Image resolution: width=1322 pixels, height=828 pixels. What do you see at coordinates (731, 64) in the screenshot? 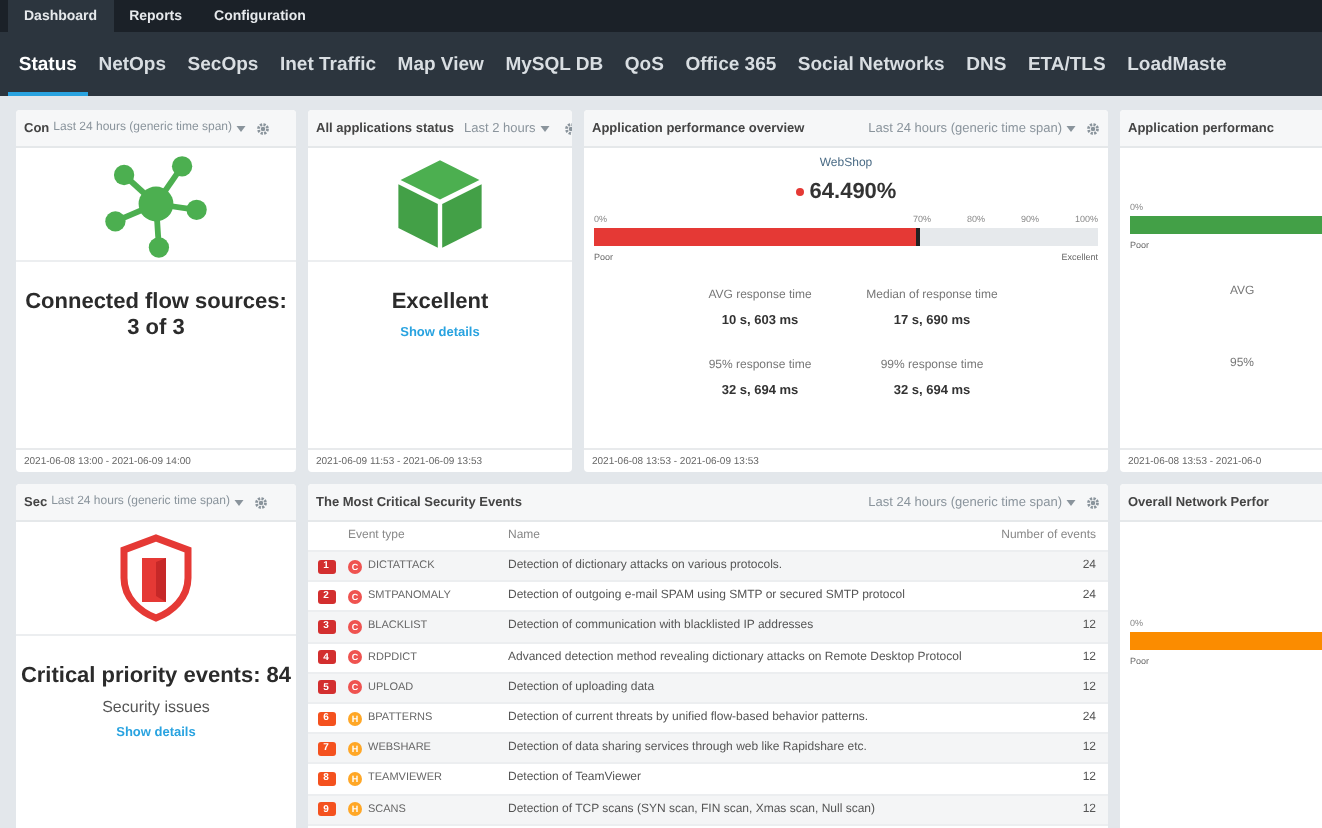
I see `view-tab: Office 365` at bounding box center [731, 64].